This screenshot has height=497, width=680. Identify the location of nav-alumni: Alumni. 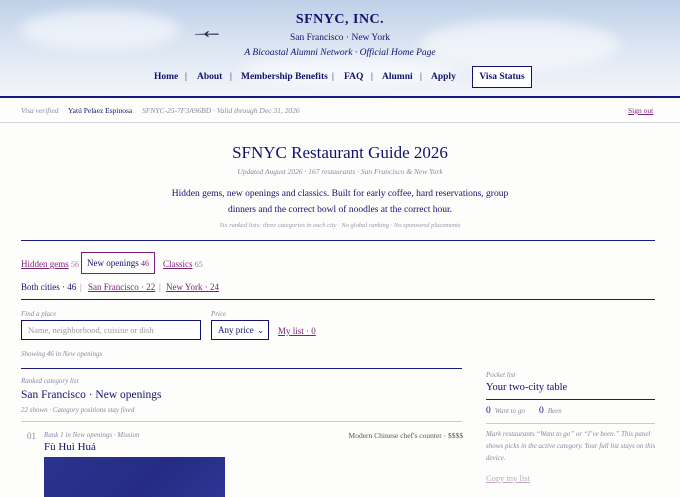
(397, 77).